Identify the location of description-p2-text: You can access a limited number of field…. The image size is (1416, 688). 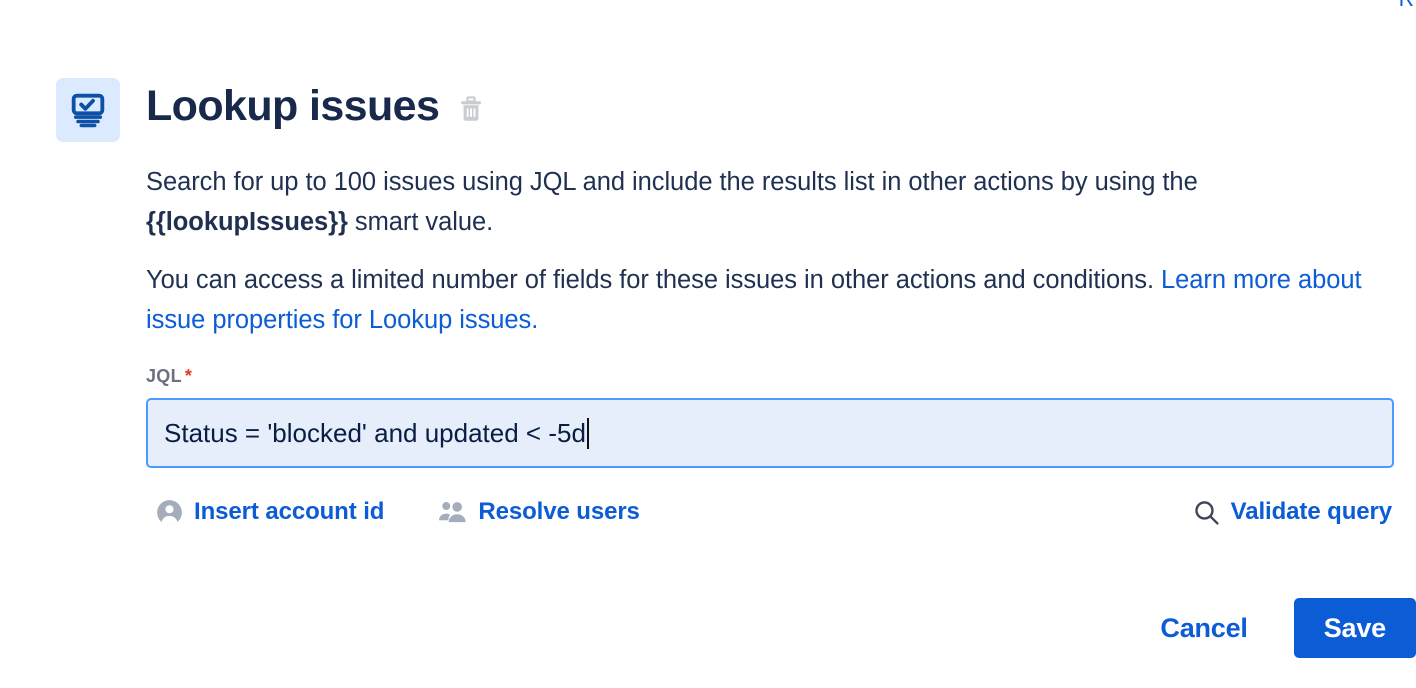
(654, 280).